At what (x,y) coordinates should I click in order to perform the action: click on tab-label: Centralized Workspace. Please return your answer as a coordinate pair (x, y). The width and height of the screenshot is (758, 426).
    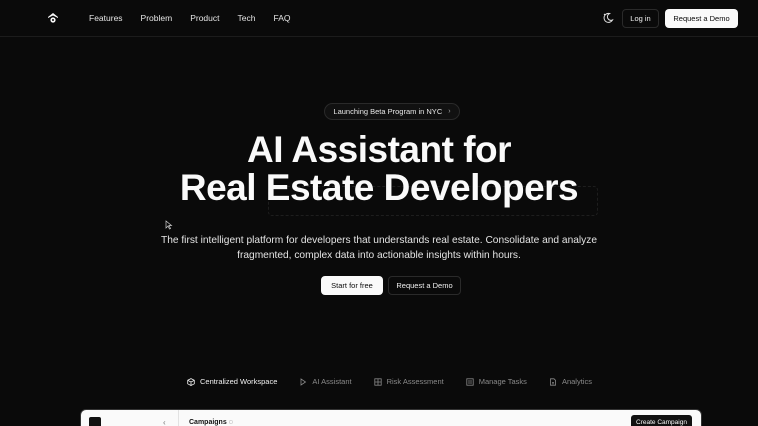
    Looking at the image, I should click on (239, 381).